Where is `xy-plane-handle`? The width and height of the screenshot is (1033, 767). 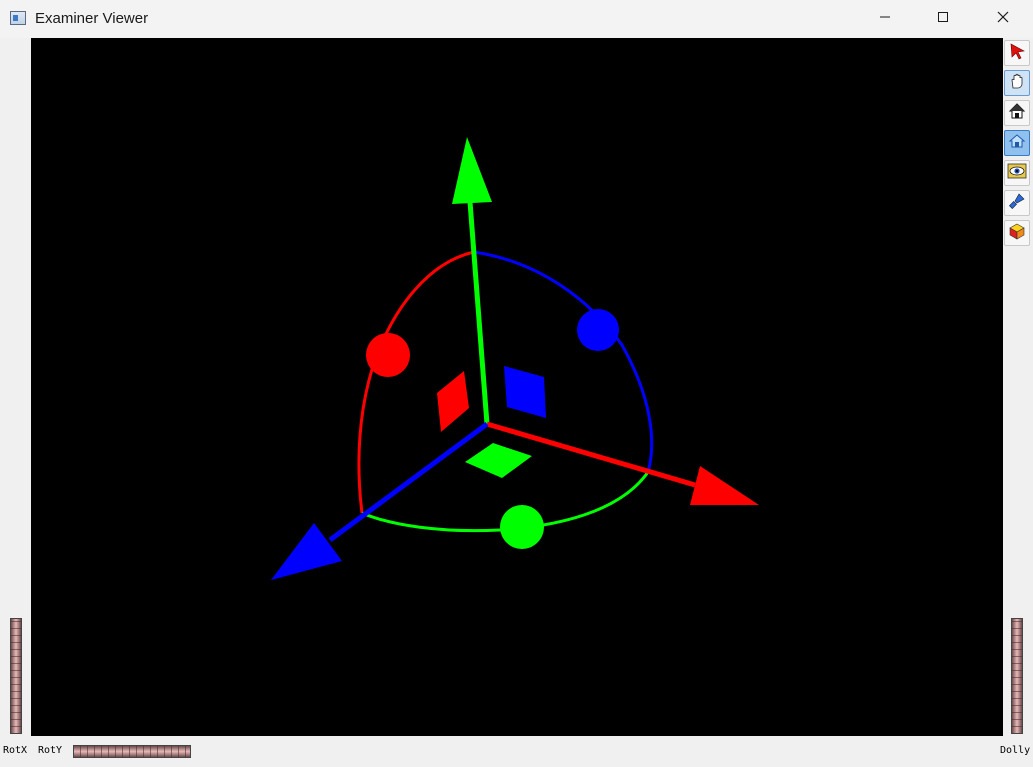
xy-plane-handle is located at coordinates (525, 392).